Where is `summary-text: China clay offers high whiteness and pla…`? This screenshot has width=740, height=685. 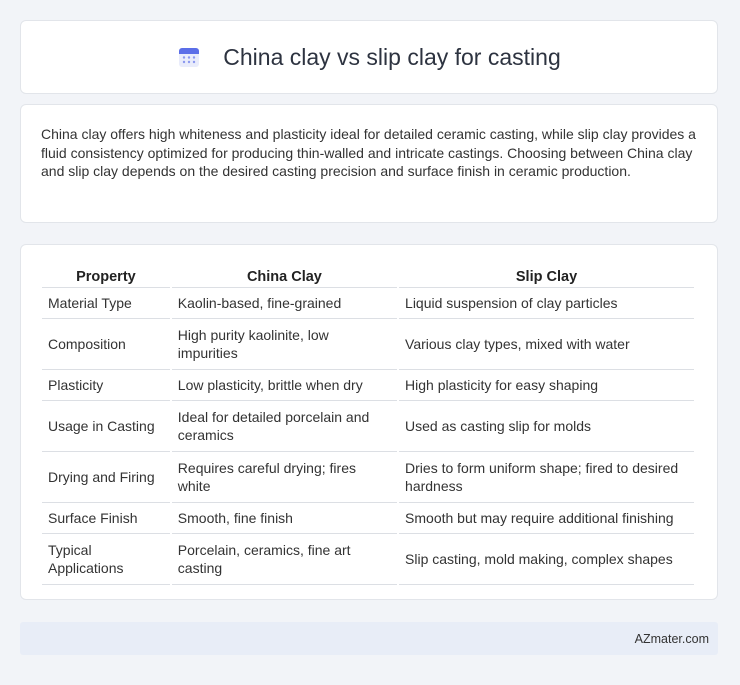 summary-text: China clay offers high whiteness and pla… is located at coordinates (368, 152).